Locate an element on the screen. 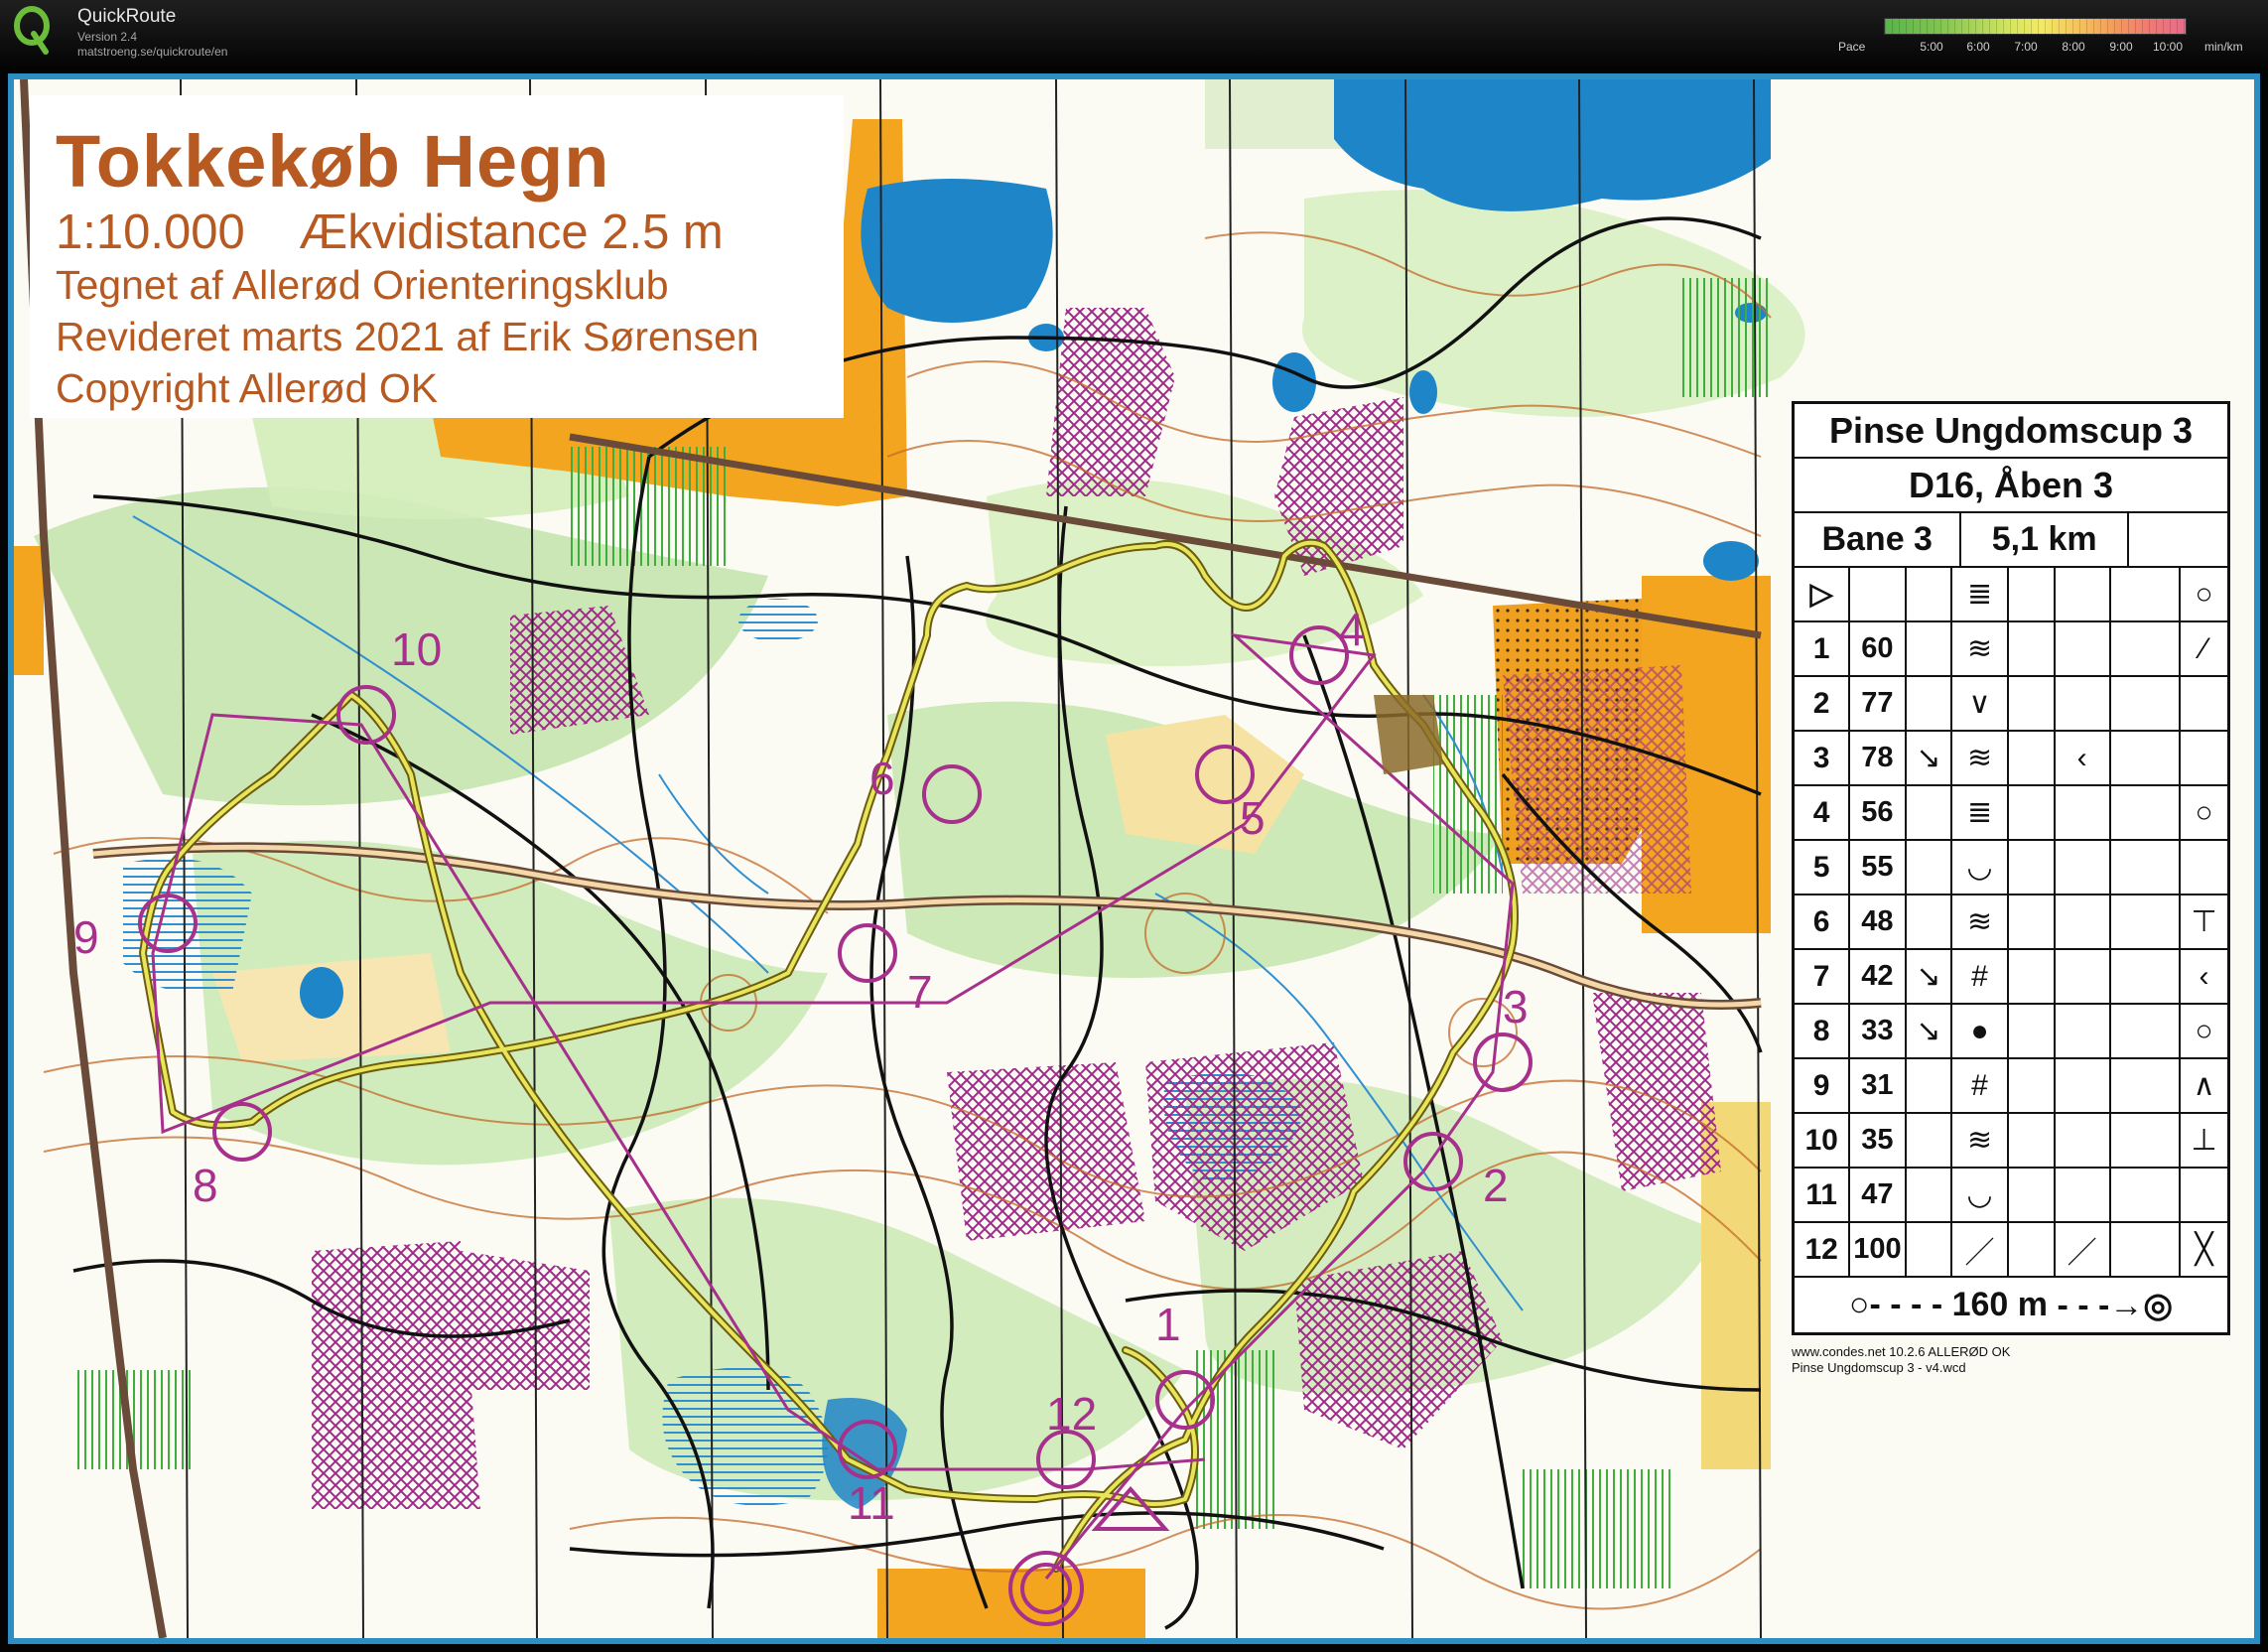 This screenshot has width=2268, height=1652. cd-control-number: 3 is located at coordinates (1823, 758).